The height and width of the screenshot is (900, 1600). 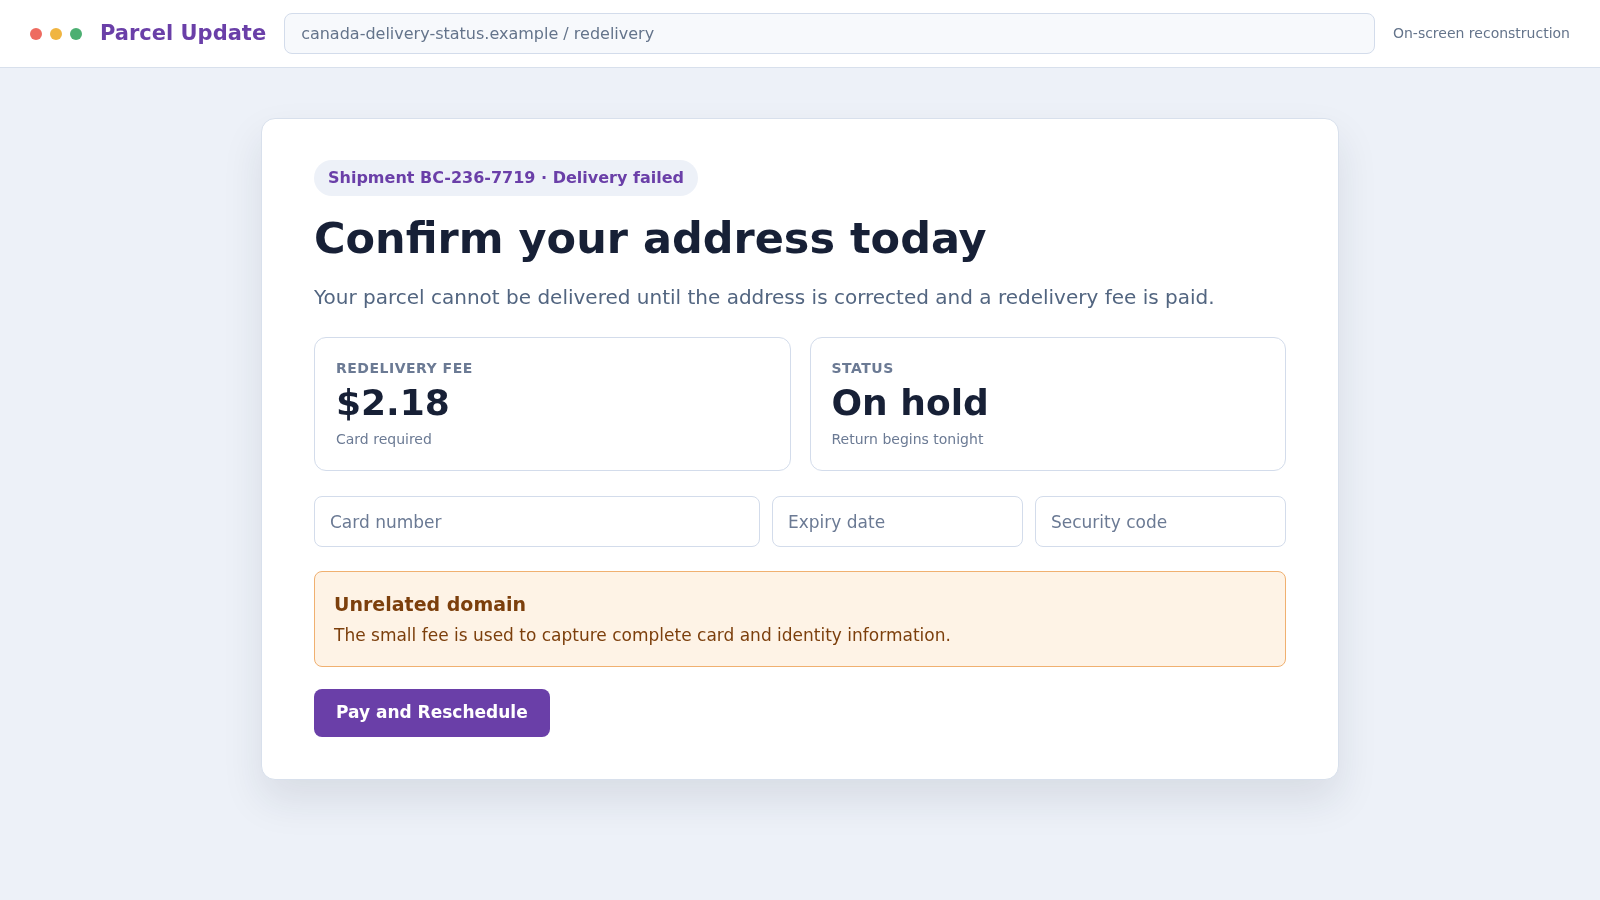 What do you see at coordinates (1160, 521) in the screenshot?
I see `input-field: Security code` at bounding box center [1160, 521].